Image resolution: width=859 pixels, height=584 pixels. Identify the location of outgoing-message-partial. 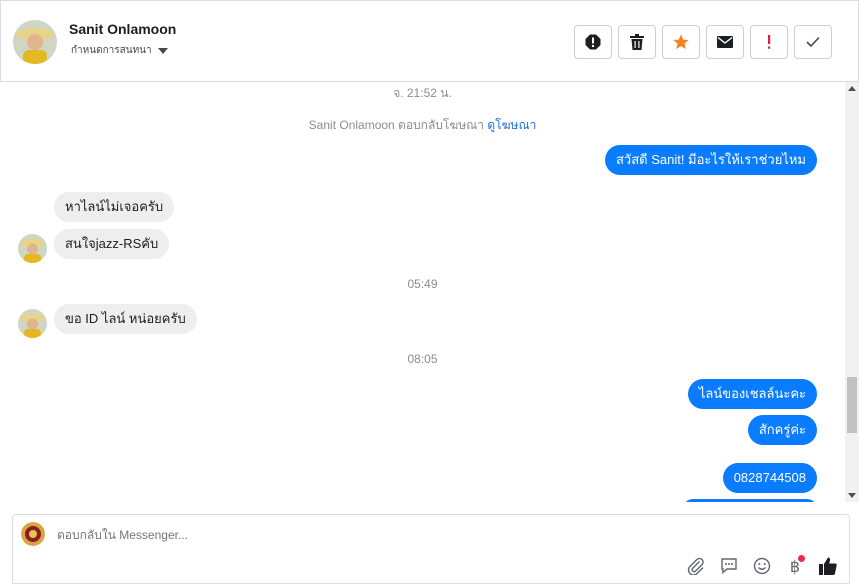
(750, 500).